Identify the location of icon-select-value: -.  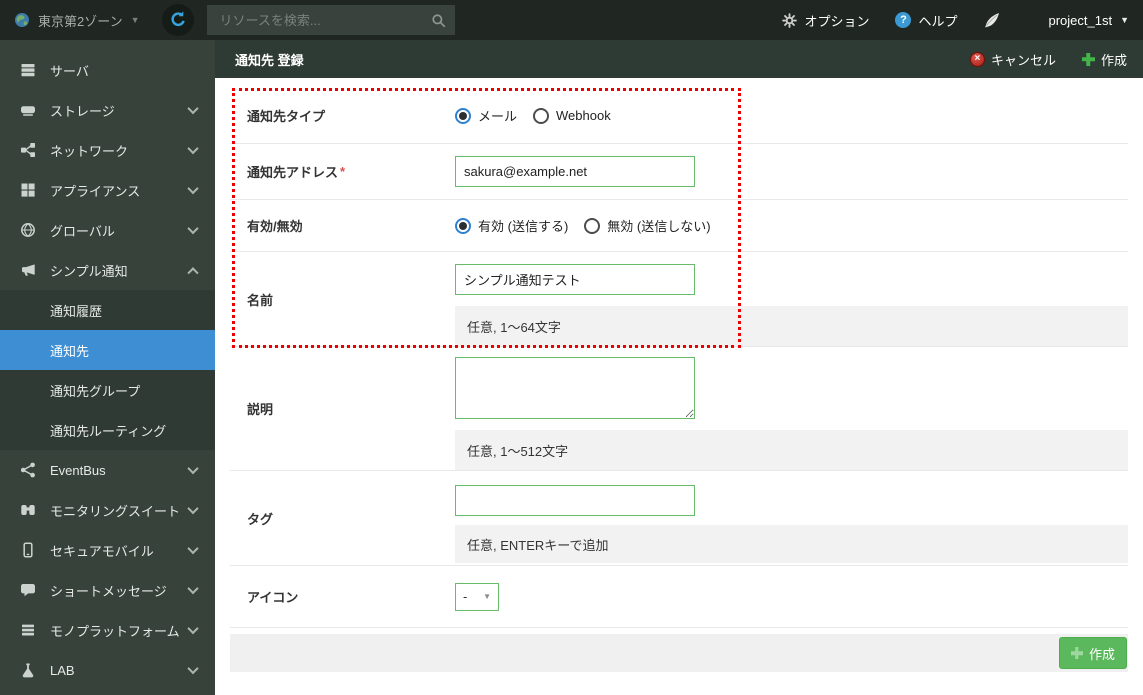
(465, 596).